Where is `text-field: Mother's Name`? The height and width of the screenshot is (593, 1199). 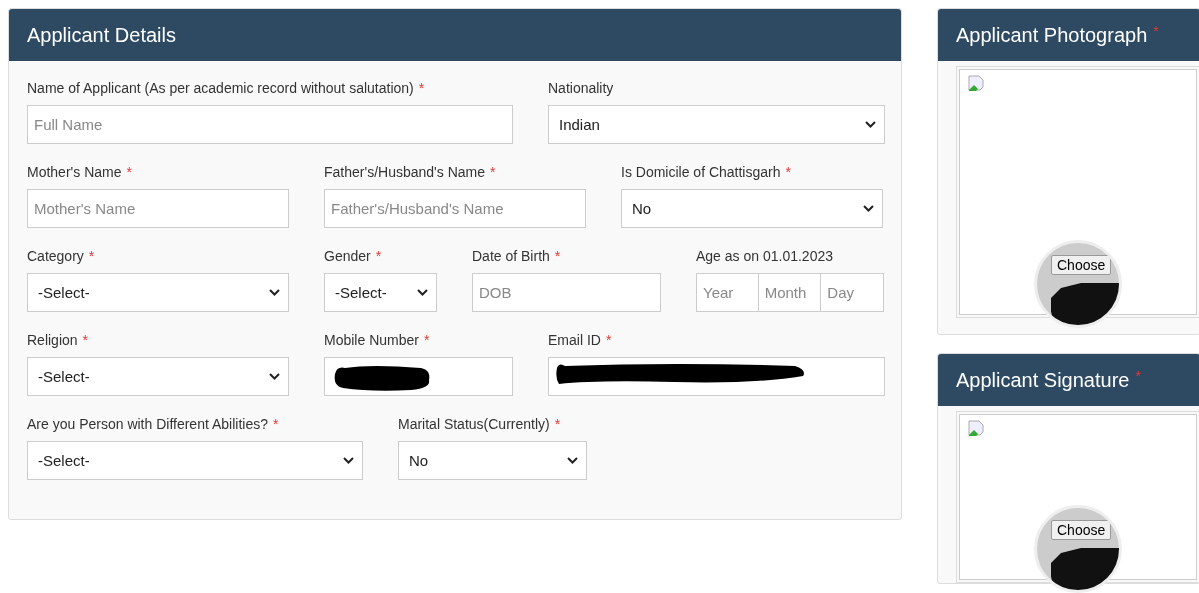
text-field: Mother's Name is located at coordinates (158, 208).